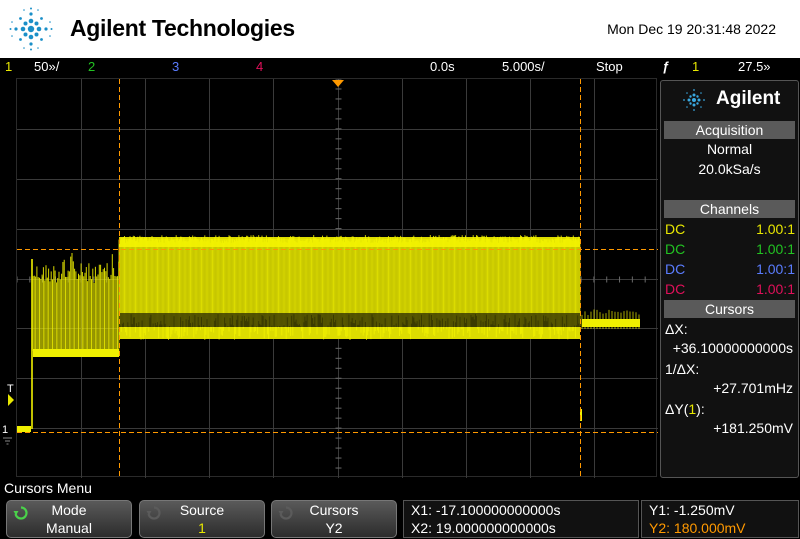 This screenshot has width=800, height=539. I want to click on panel-logo: Agilent, so click(729, 99).